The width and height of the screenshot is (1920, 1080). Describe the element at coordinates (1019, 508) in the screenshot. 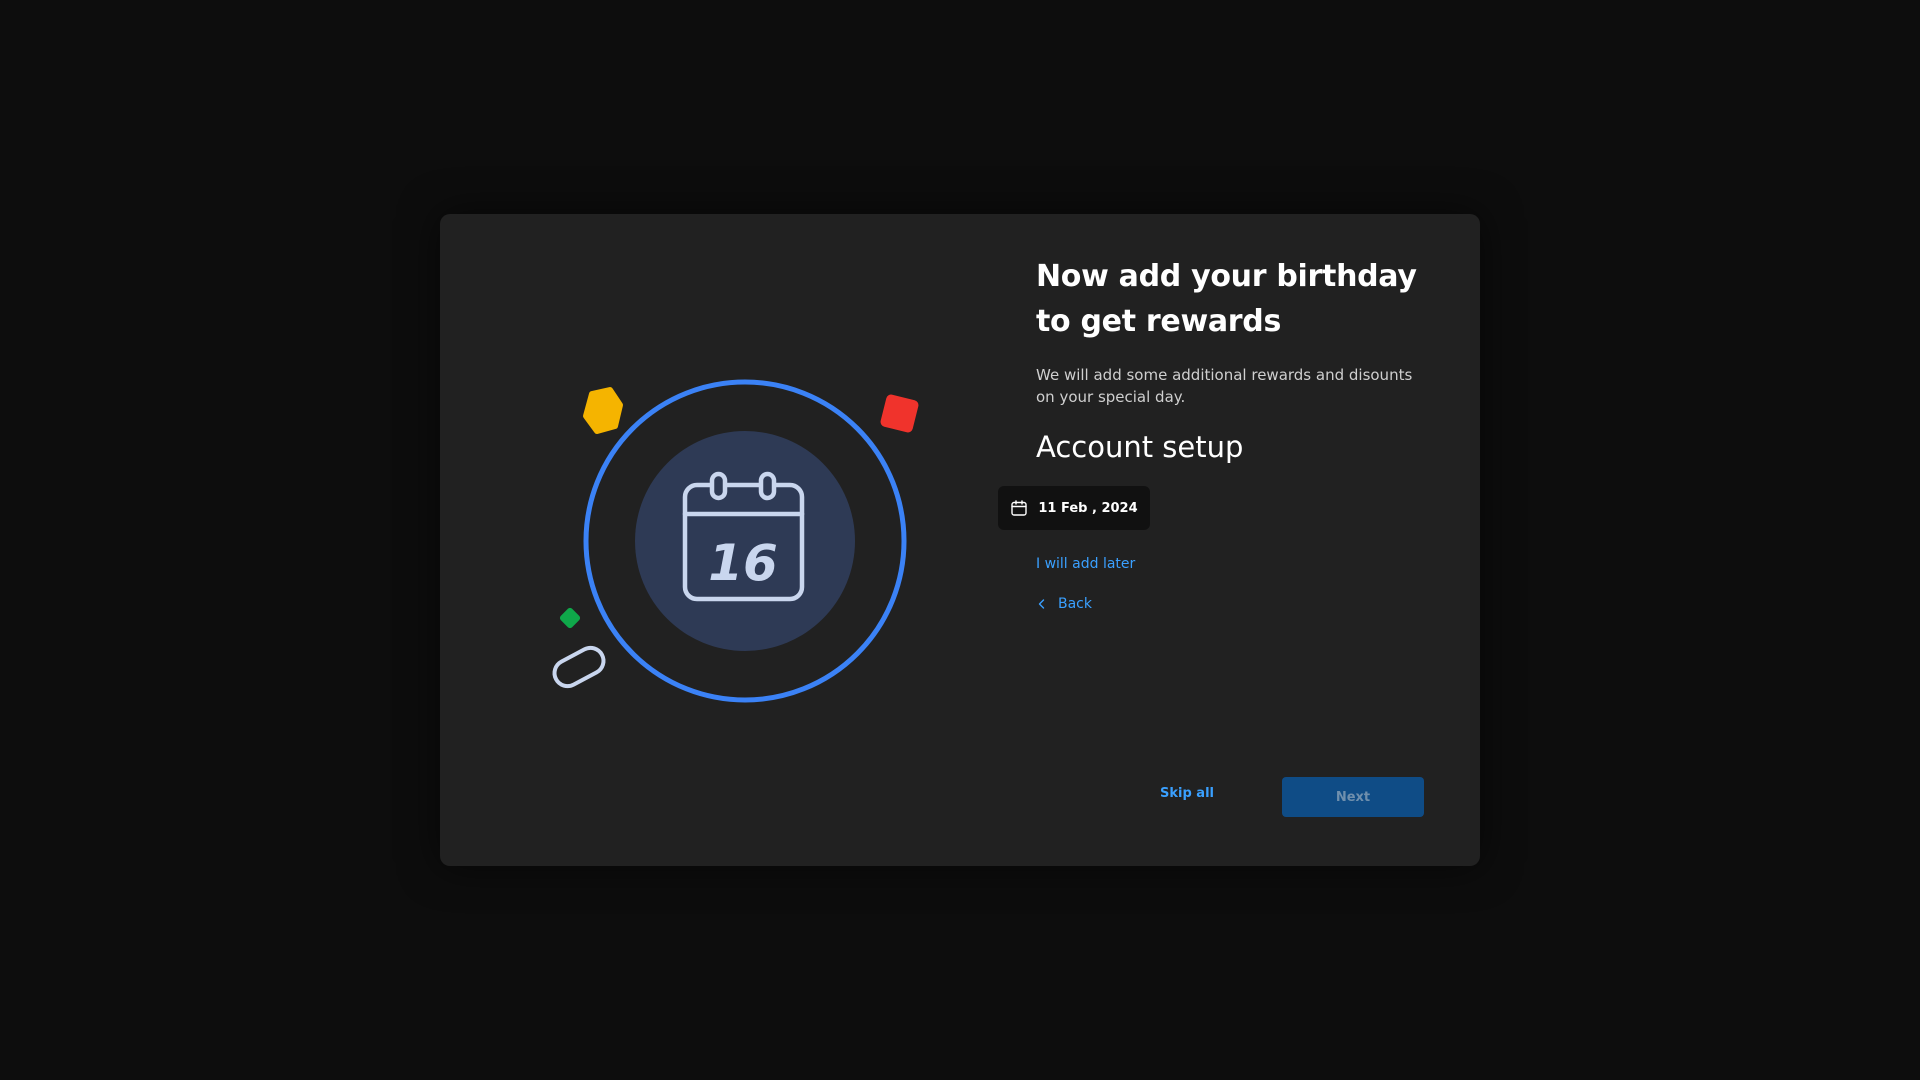

I see `calendar-icon` at that location.